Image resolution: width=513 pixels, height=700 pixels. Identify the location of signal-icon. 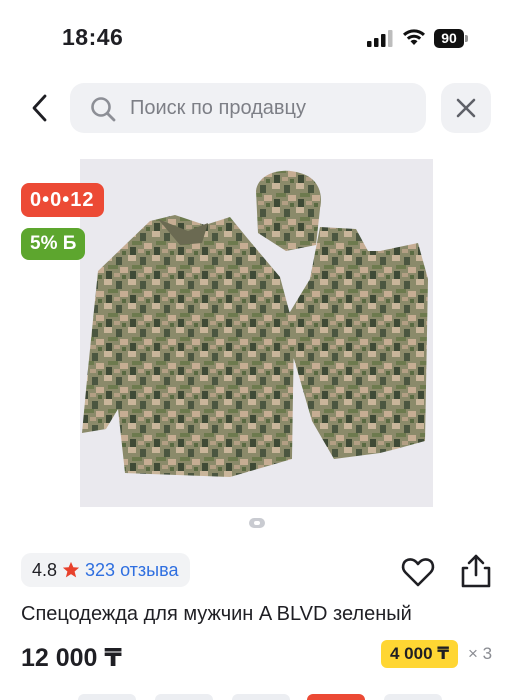
(380, 38).